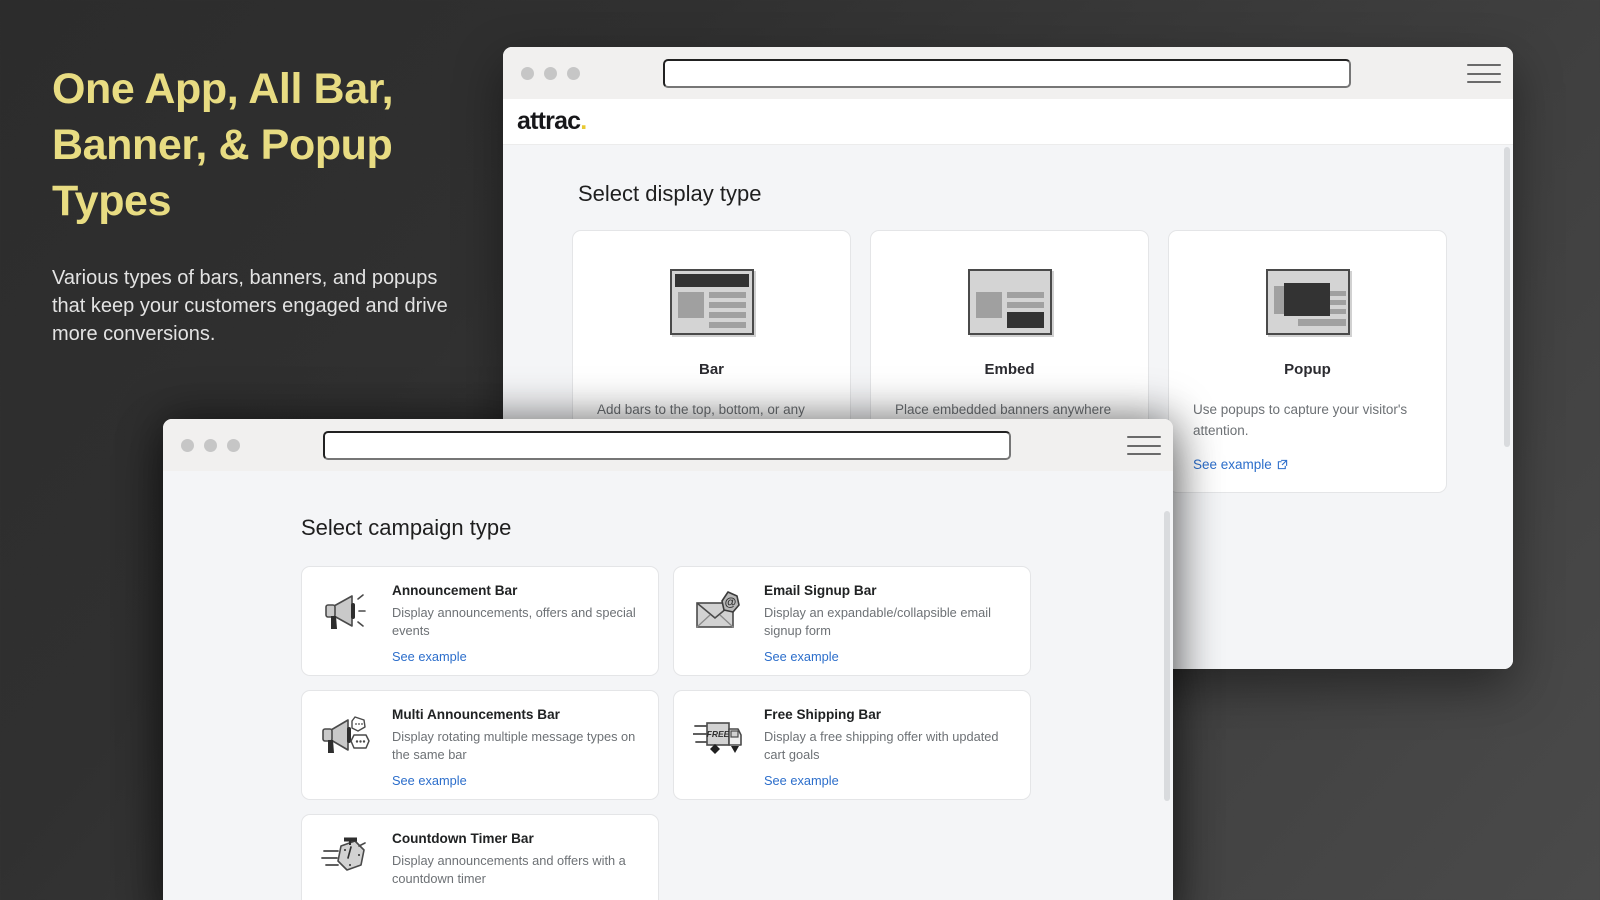  I want to click on vertical-scrollbar-back, so click(1507, 297).